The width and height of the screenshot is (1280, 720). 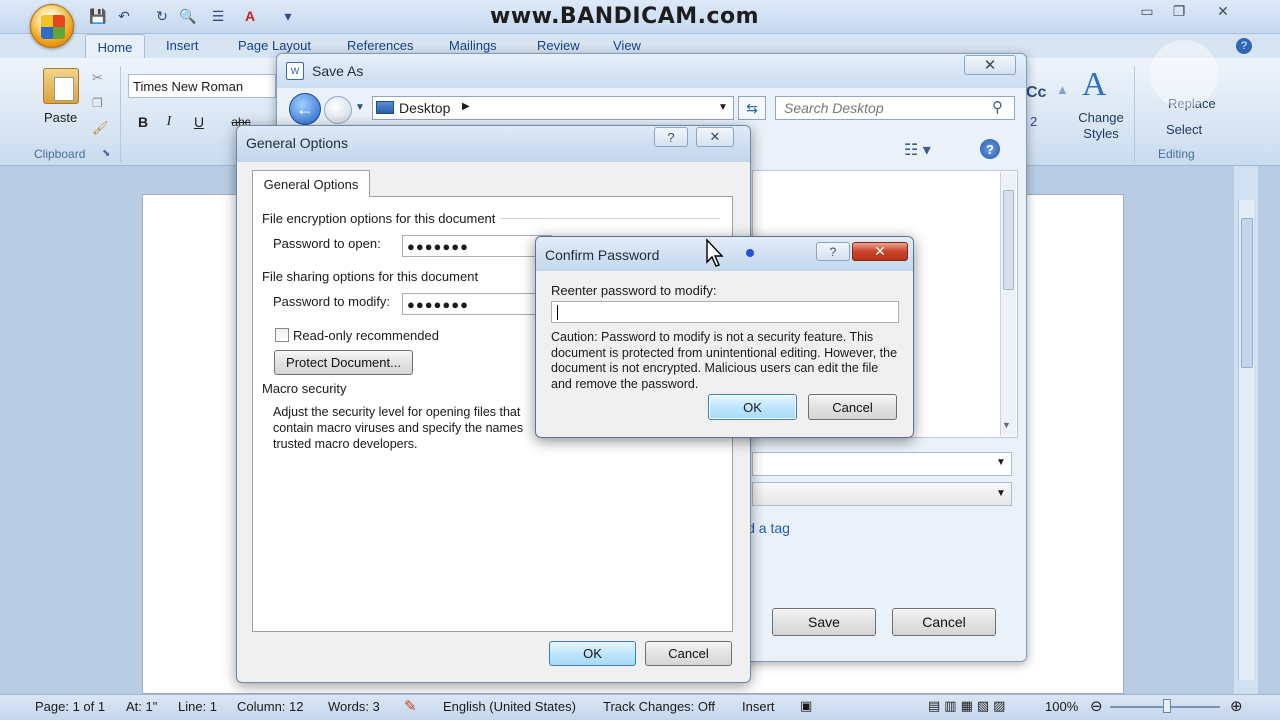 What do you see at coordinates (688, 653) in the screenshot?
I see `general-options-cancel-button: Cancel` at bounding box center [688, 653].